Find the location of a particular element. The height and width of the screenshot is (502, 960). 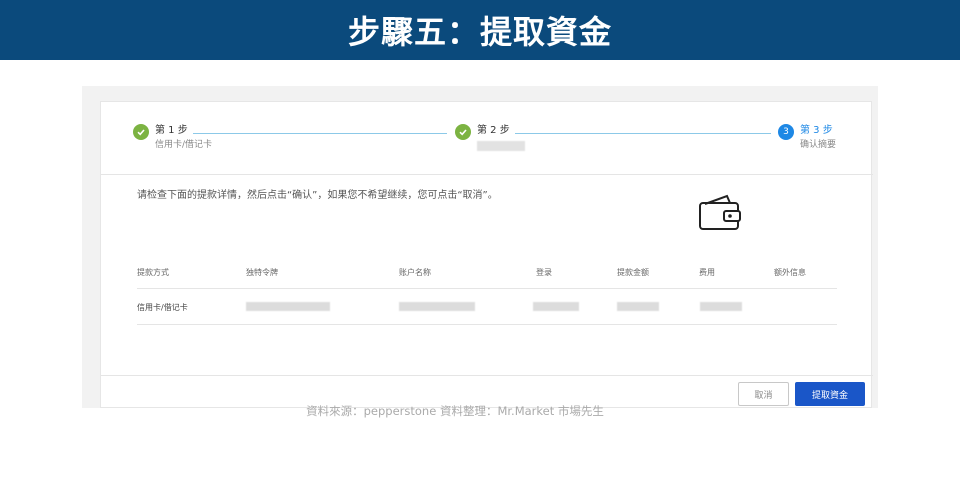

step-3: 3 第 3 步 确认摘要 is located at coordinates (807, 138).